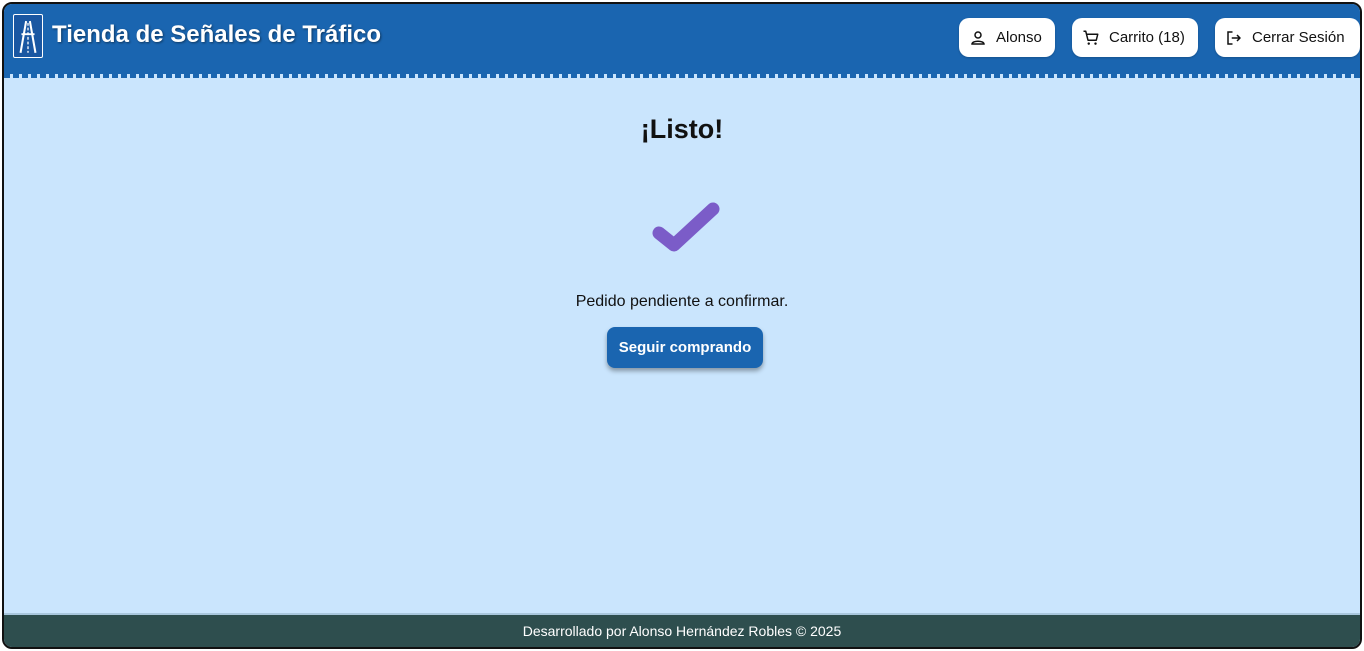 The height and width of the screenshot is (651, 1364). I want to click on checkmark-icon, so click(685, 227).